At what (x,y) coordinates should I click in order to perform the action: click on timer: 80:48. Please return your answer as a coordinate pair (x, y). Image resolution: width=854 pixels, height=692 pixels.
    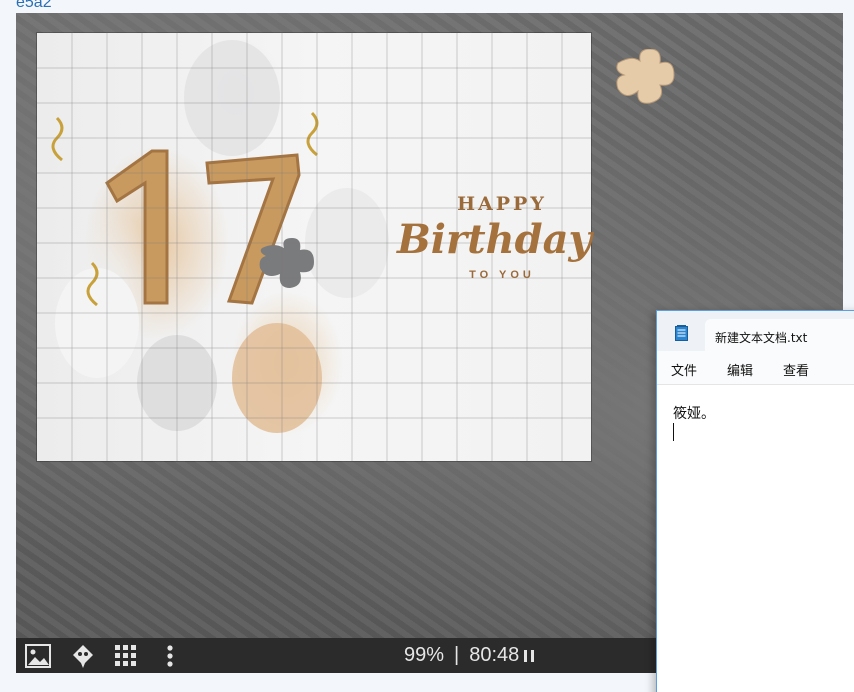
    Looking at the image, I should click on (494, 655).